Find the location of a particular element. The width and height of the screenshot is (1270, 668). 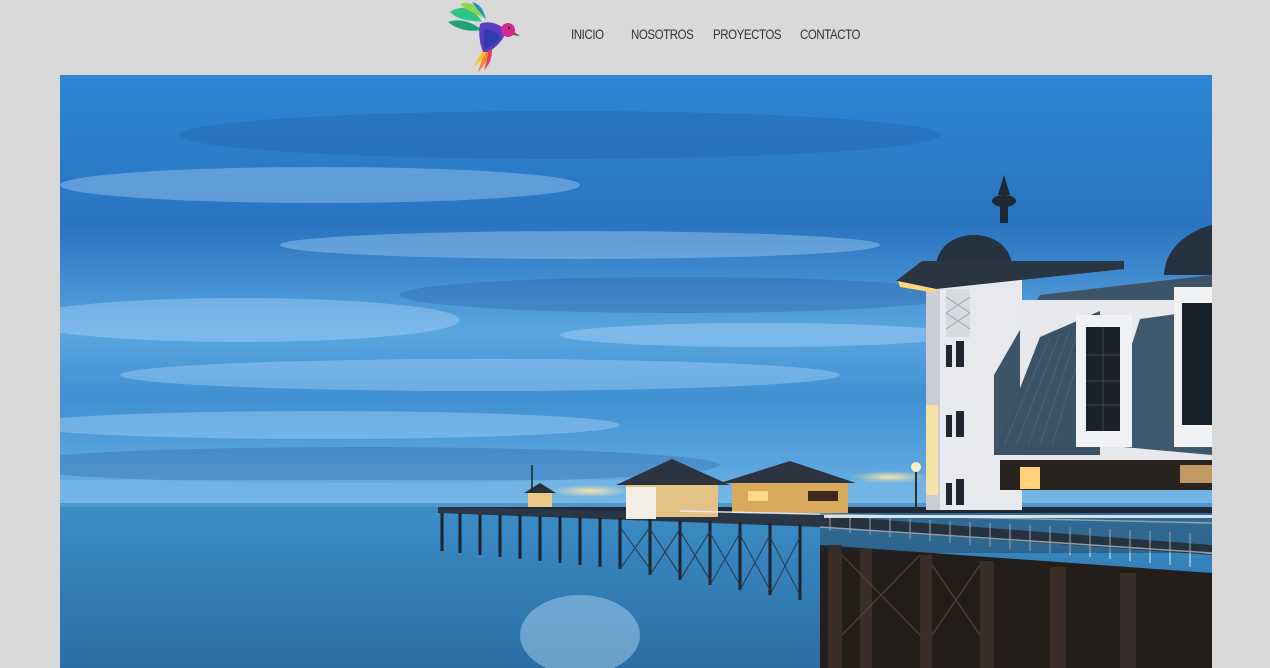

nav-item-proyectos: PROYECTOS is located at coordinates (747, 34).